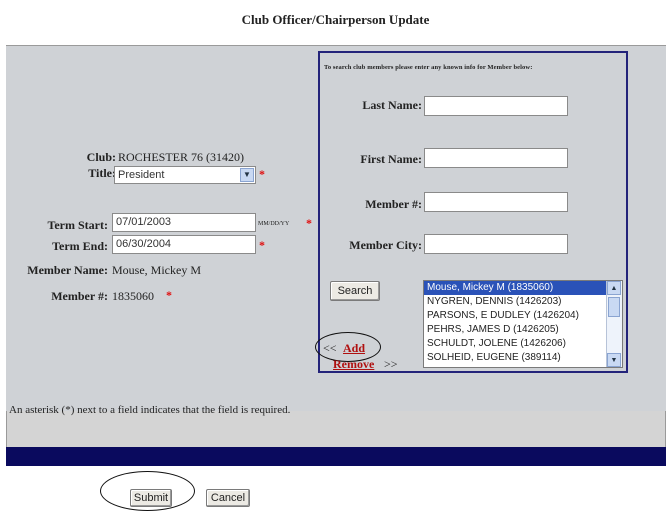  I want to click on scrollbar-thumb, so click(614, 307).